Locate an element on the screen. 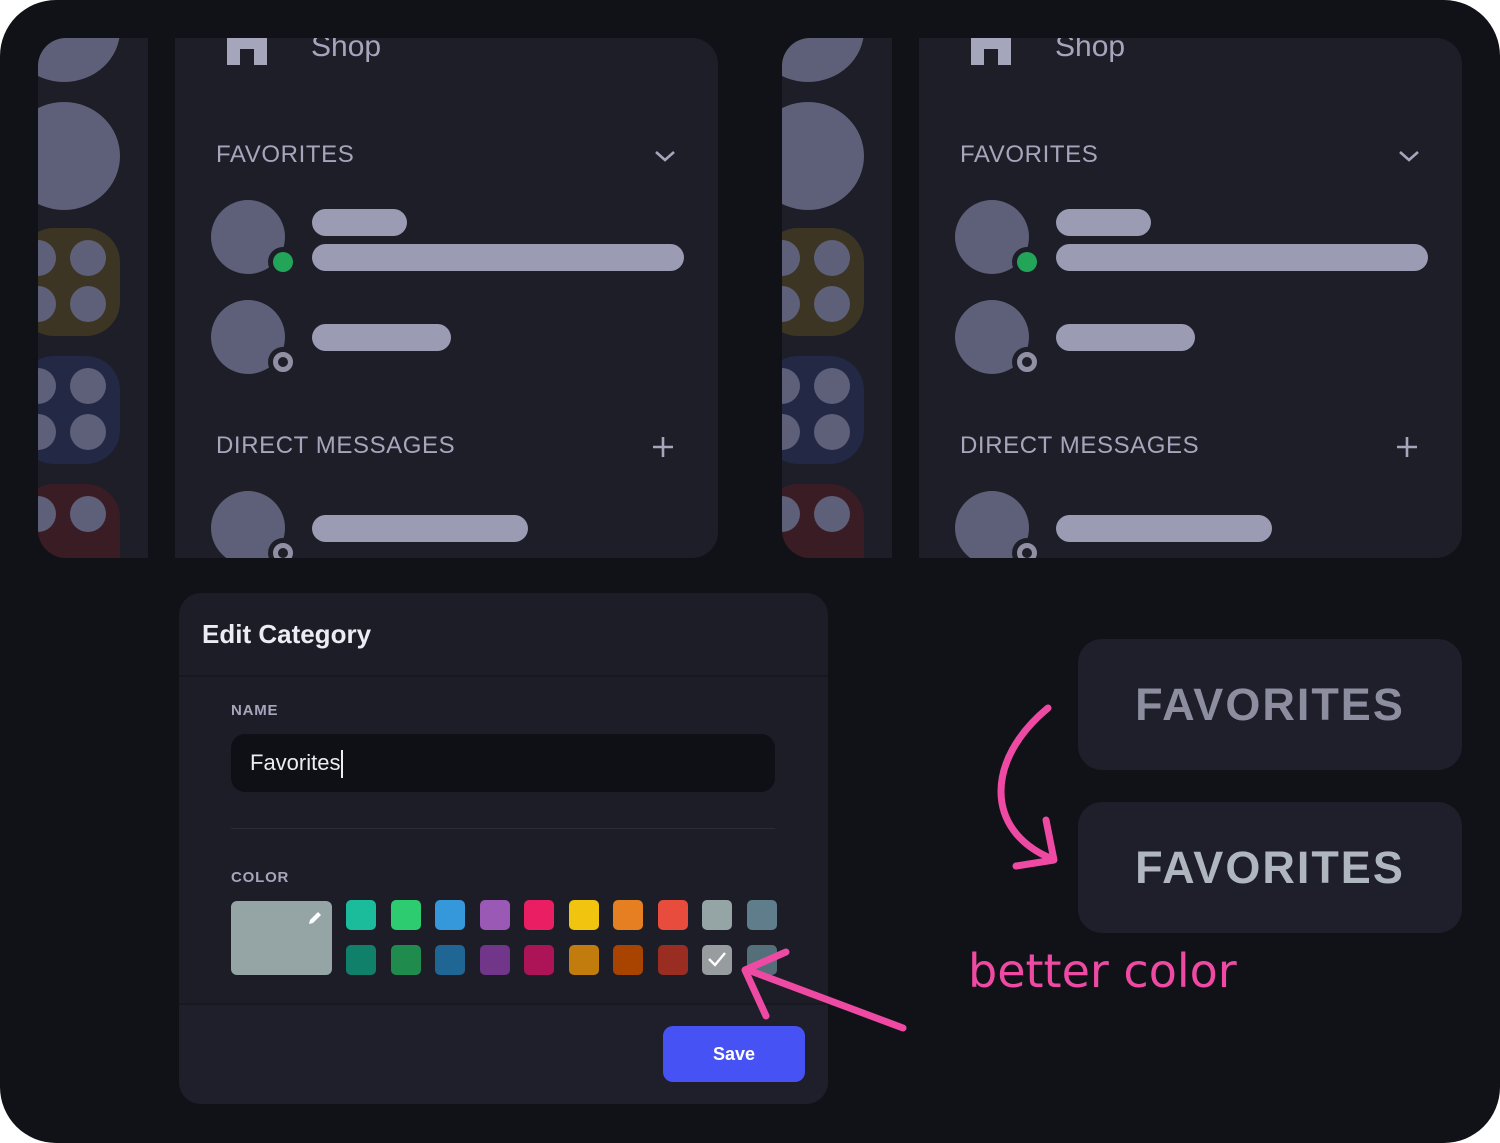  favorites-after-text: FAVORITES is located at coordinates (1270, 867).